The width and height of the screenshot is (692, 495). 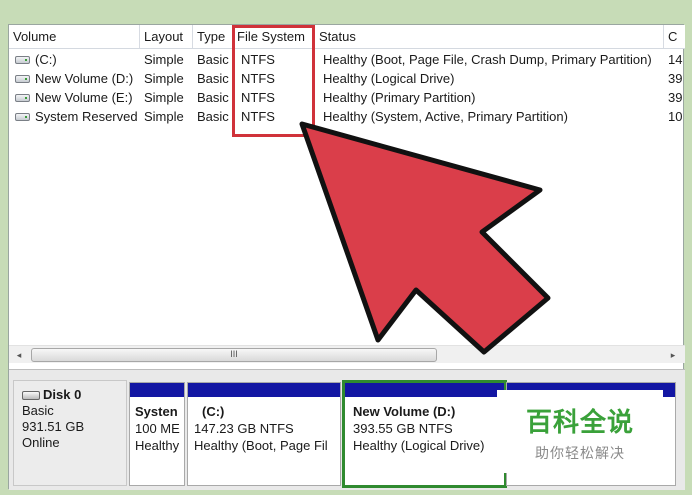 I want to click on watermark-logo: 百科全说 助你轻松解决, so click(x=580, y=431).